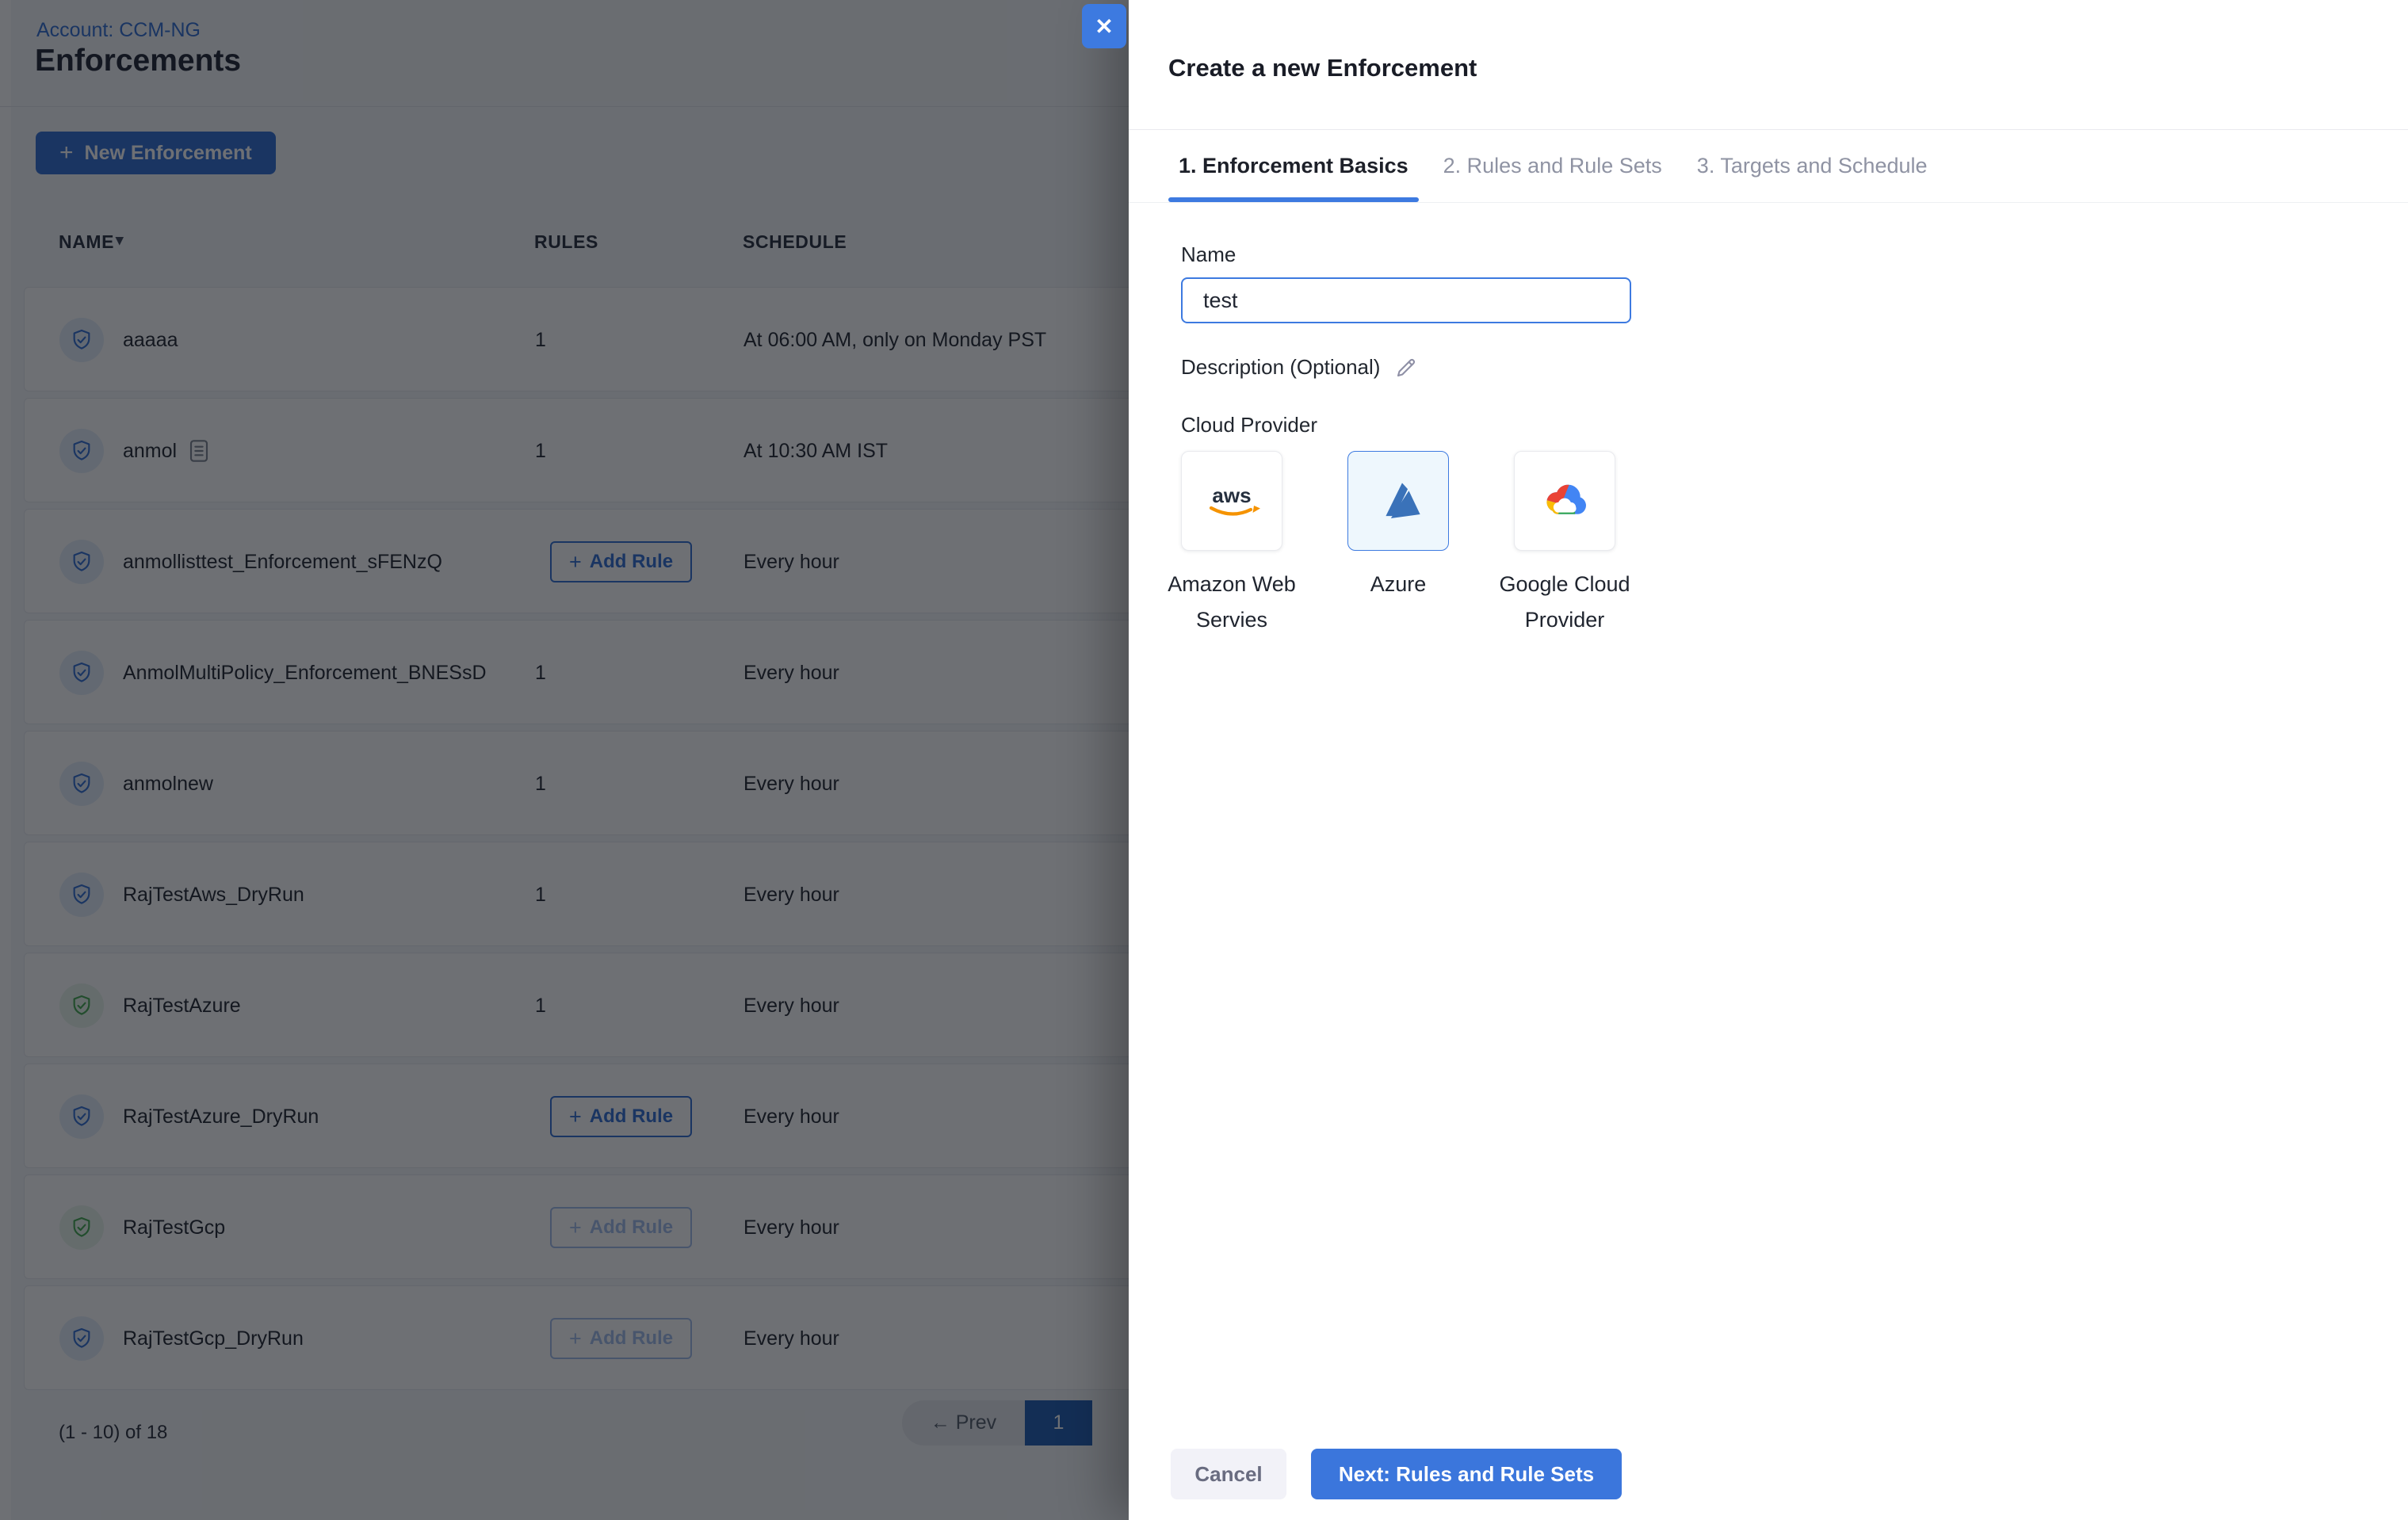  Describe the element at coordinates (1231, 495) in the screenshot. I see `svg-text: aws` at that location.